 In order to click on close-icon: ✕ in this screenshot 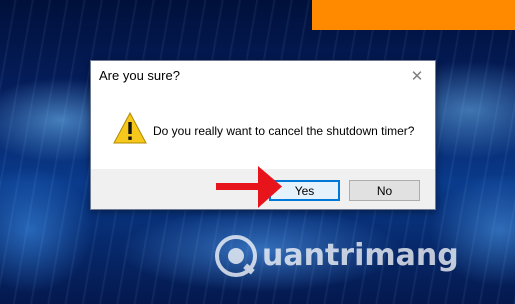, I will do `click(417, 76)`.